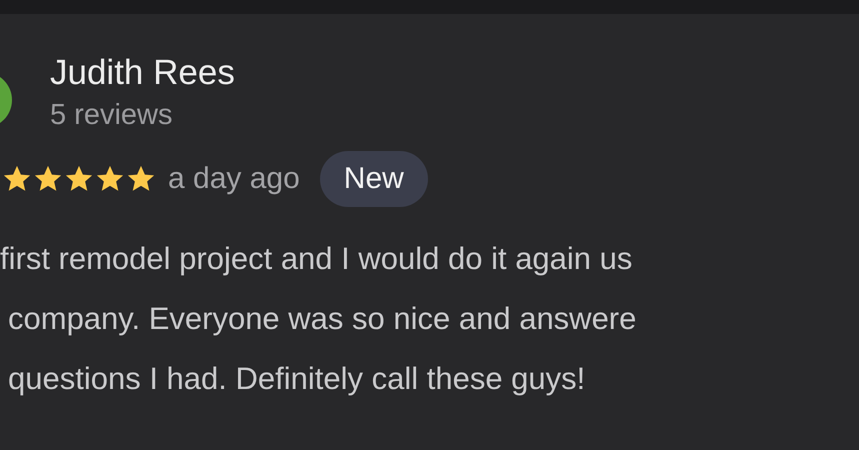 The height and width of the screenshot is (450, 859). What do you see at coordinates (142, 73) in the screenshot?
I see `author-name: Judith Rees` at bounding box center [142, 73].